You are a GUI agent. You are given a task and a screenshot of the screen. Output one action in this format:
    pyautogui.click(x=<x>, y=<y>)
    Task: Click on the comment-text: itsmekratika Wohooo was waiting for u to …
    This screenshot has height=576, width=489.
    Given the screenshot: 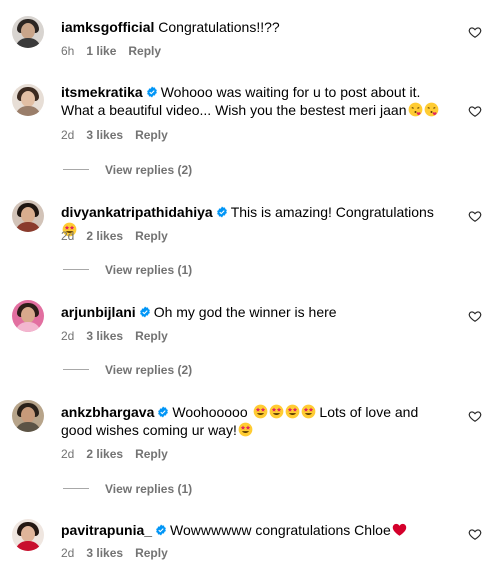 What is the action you would take?
    pyautogui.click(x=251, y=101)
    